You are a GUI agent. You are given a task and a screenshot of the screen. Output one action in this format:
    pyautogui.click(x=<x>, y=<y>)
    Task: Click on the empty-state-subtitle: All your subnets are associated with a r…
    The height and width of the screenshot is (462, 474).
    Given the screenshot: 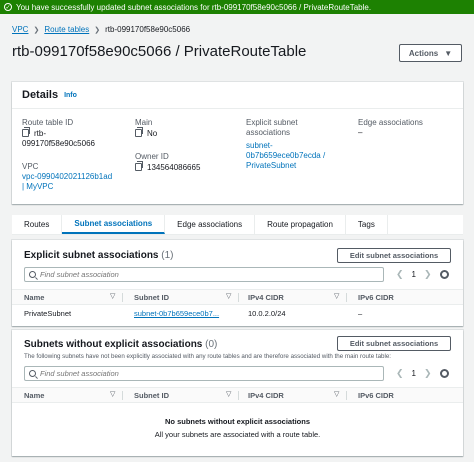 What is the action you would take?
    pyautogui.click(x=237, y=434)
    